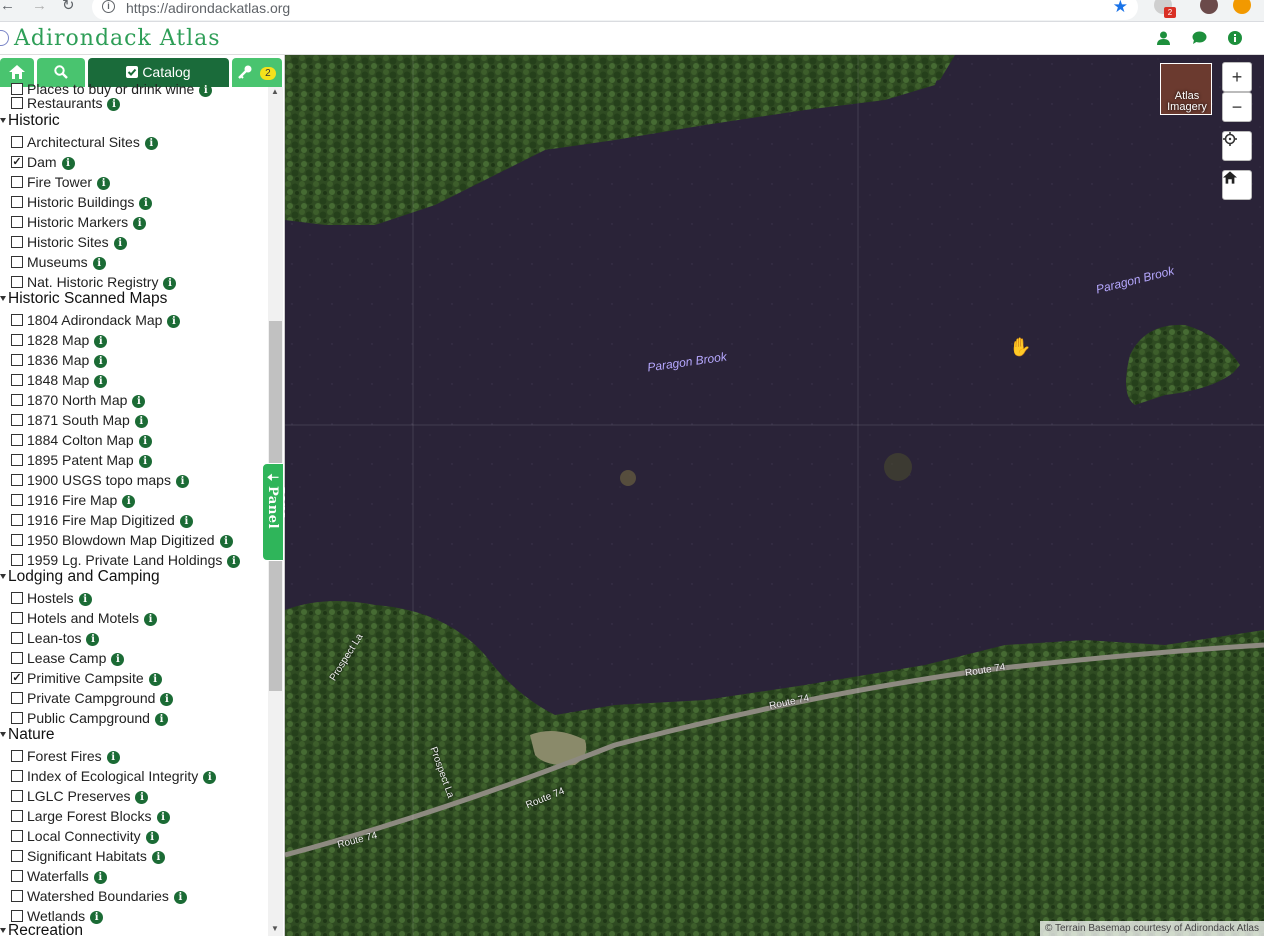  Describe the element at coordinates (1235, 39) in the screenshot. I see `info-icon` at that location.